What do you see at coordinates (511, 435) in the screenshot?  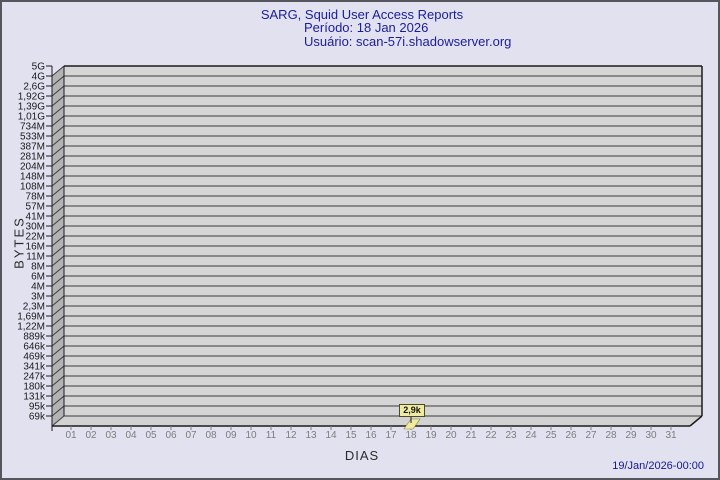 I see `svg-text: 23` at bounding box center [511, 435].